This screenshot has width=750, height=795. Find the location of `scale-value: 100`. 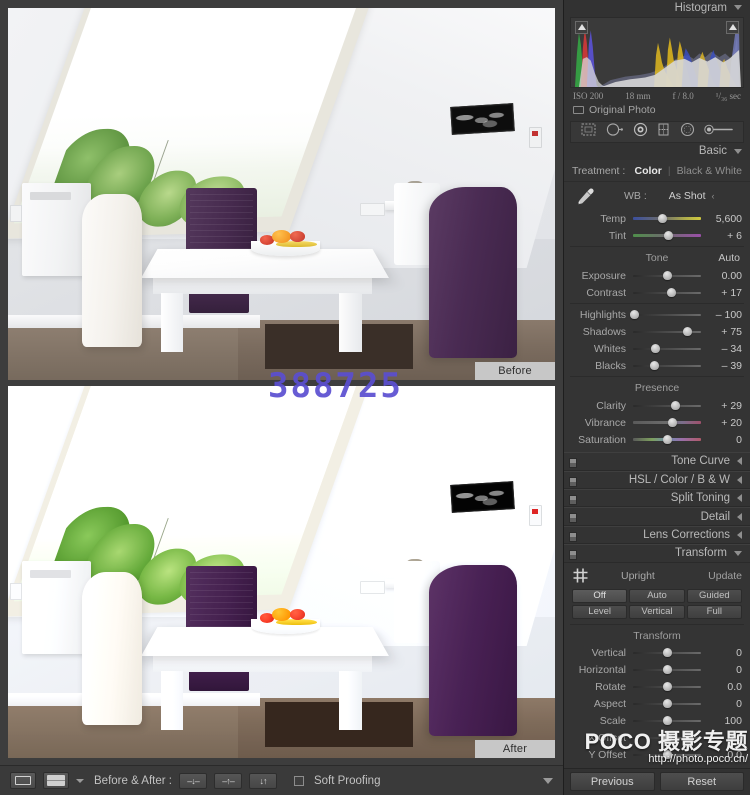

scale-value: 100 is located at coordinates (725, 721).